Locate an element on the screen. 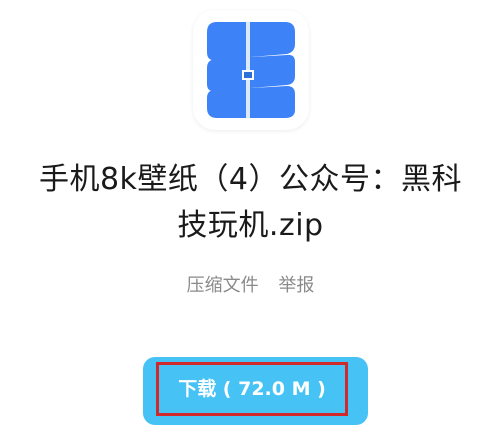 The height and width of the screenshot is (435, 501). file-meta-row: 压缩文件 举报 is located at coordinates (250, 284).